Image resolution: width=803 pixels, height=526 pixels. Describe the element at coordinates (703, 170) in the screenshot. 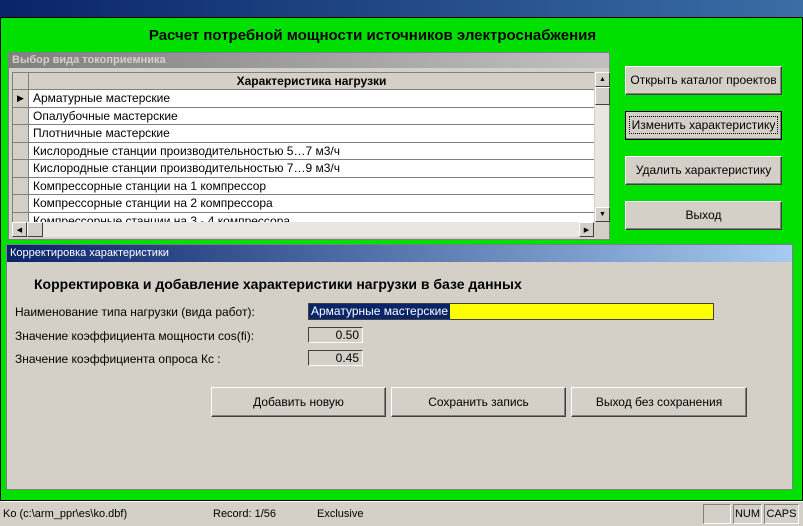

I see `delete-characteristic-button: Удалить характеристику` at that location.